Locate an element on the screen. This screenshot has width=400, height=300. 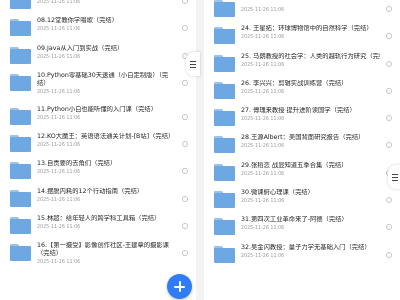
folder-title: 31.第四次工业革命来了-阿德（完结） is located at coordinates (294, 220).